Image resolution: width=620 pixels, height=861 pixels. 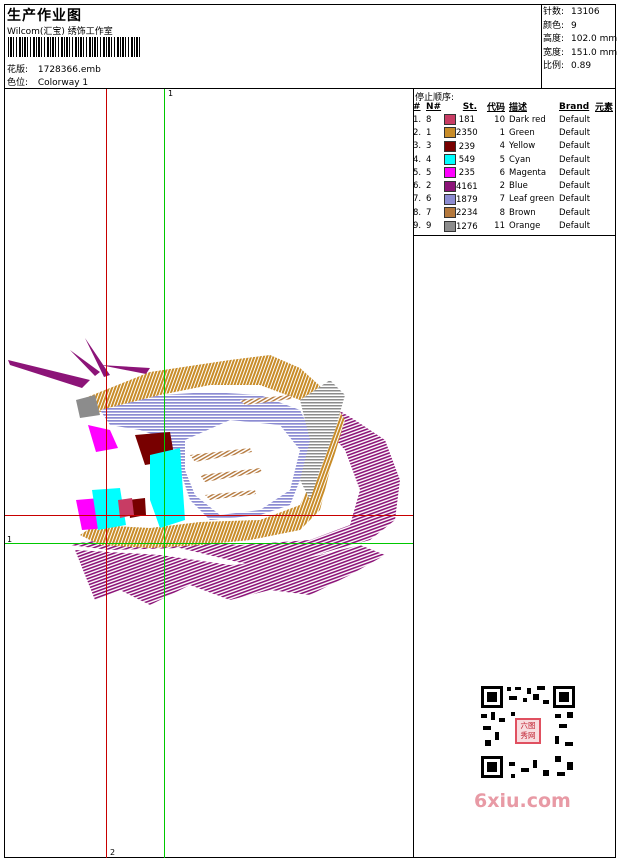 I want to click on guide-green-horizontal, so click(x=209, y=543).